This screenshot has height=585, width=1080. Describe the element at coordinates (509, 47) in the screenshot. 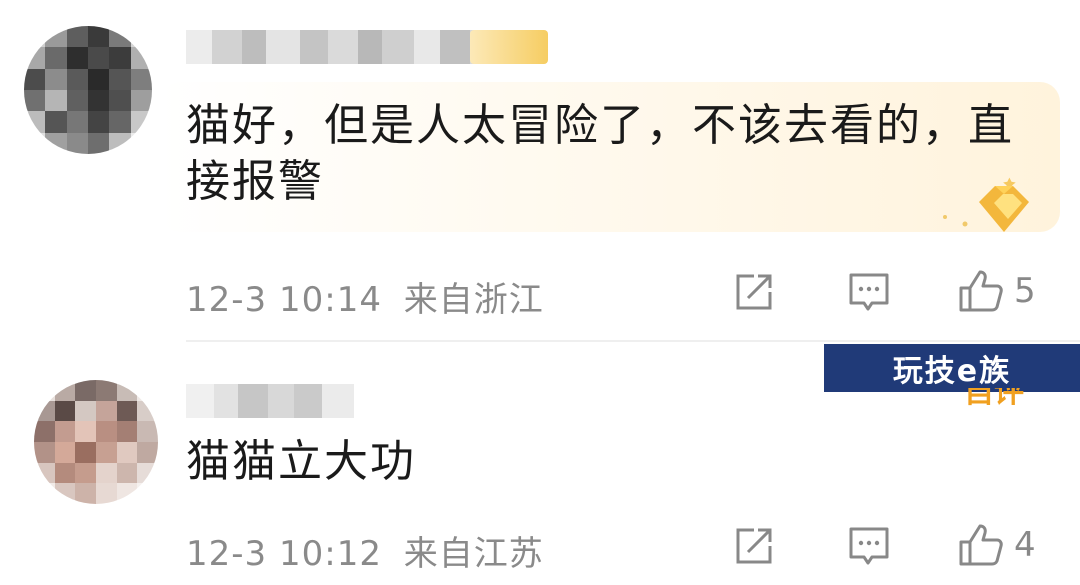

I see `user-level-badge` at that location.